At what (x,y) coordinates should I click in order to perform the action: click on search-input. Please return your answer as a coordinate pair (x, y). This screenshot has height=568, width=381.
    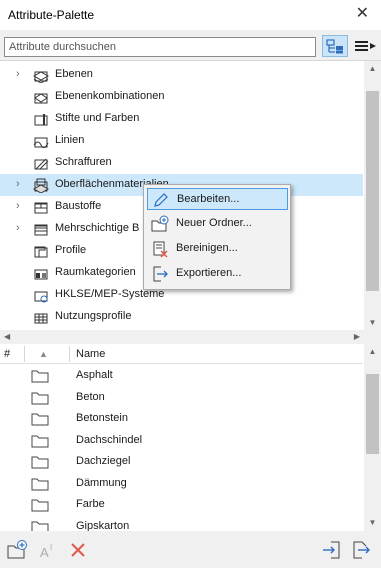
    Looking at the image, I should click on (162, 47).